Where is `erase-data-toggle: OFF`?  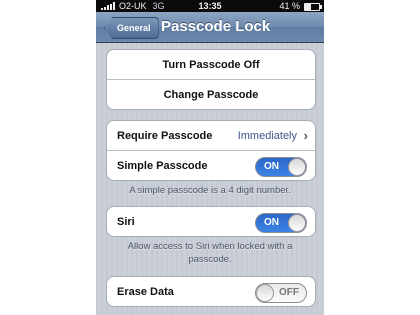 erase-data-toggle: OFF is located at coordinates (281, 293).